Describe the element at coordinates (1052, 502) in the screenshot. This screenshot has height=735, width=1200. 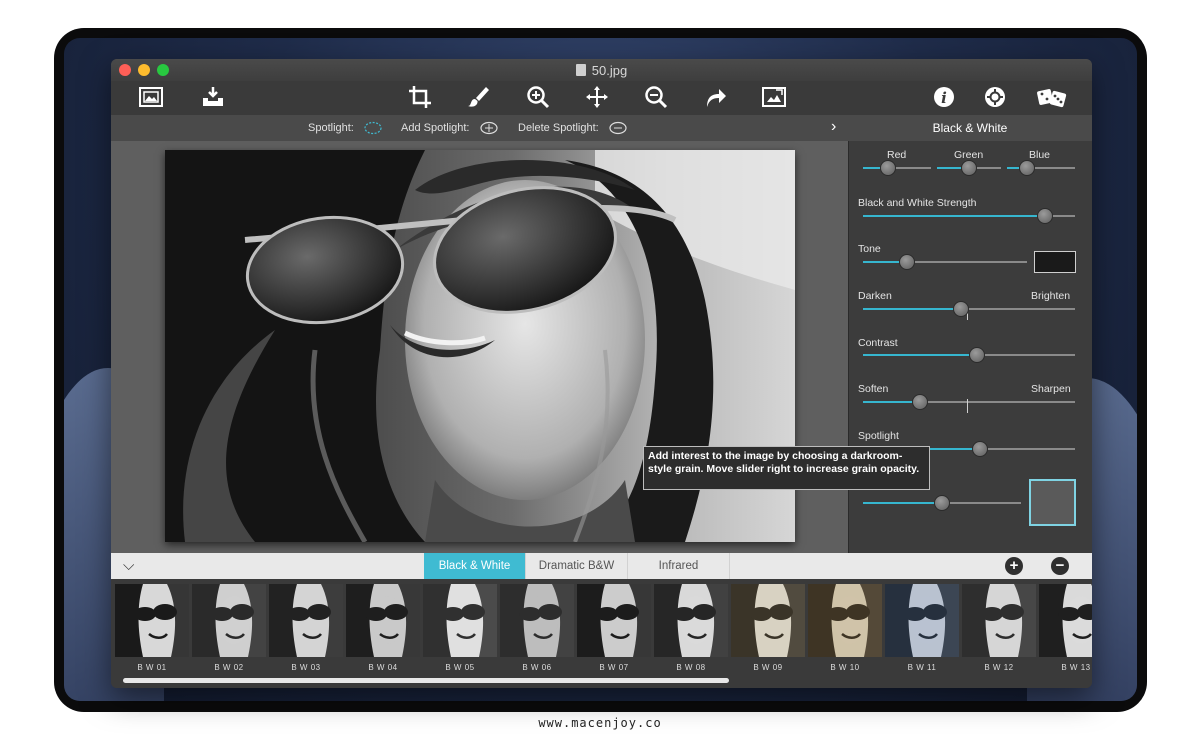
I see `grain-preview-swatch` at that location.